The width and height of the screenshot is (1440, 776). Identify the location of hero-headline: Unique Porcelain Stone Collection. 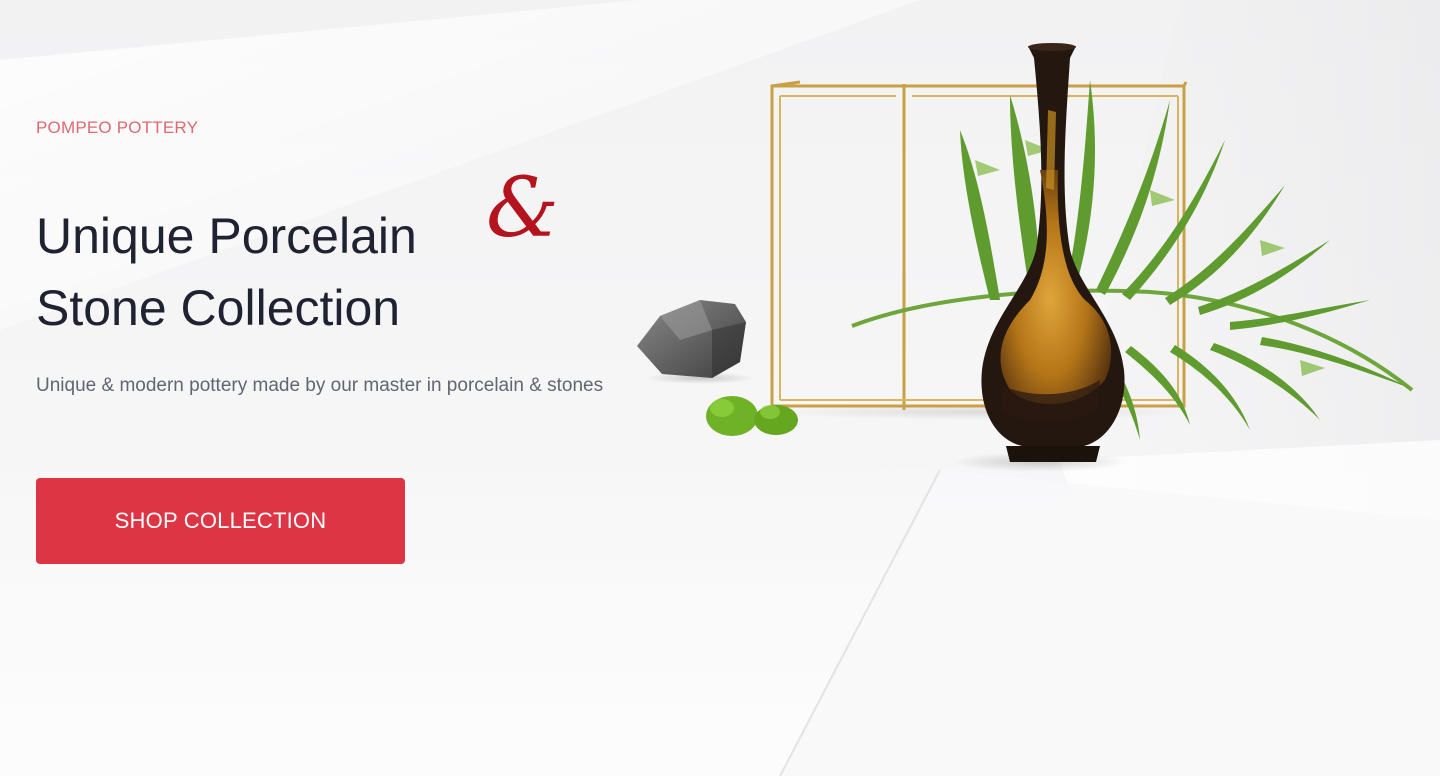
(226, 272).